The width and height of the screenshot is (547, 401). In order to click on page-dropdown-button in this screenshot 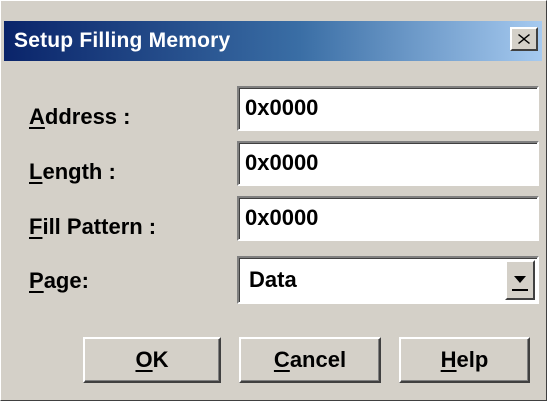, I will do `click(520, 280)`.